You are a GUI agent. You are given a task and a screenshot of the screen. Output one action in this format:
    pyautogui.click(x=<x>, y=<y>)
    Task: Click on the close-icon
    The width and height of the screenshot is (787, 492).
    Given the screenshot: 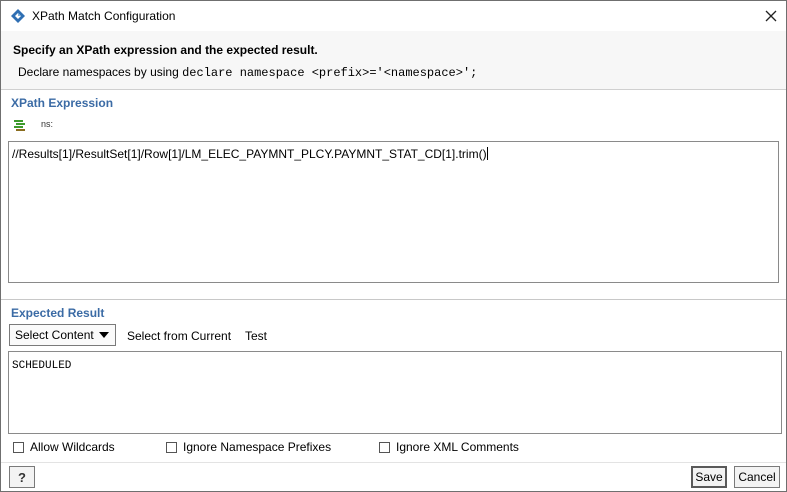 What is the action you would take?
    pyautogui.click(x=771, y=16)
    